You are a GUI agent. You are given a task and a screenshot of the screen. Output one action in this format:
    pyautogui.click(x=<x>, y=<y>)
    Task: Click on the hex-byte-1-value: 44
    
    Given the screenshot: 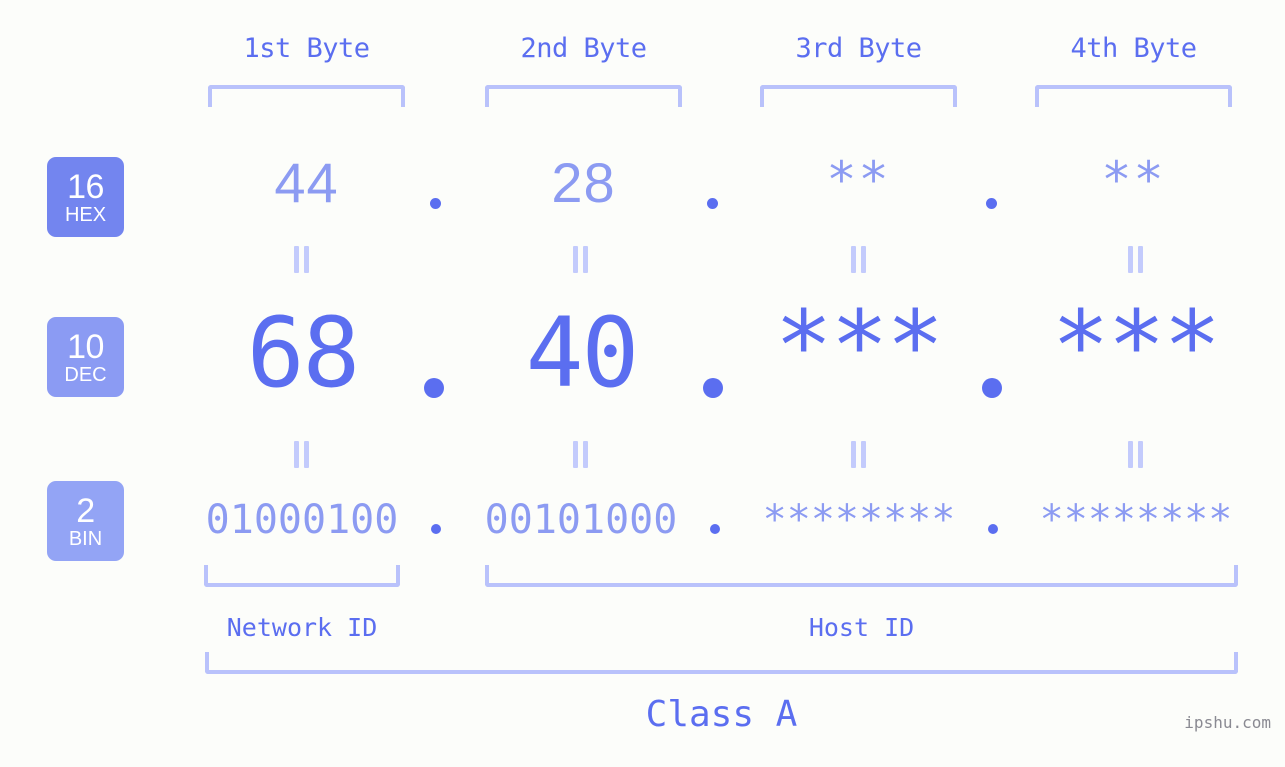 What is the action you would take?
    pyautogui.click(x=306, y=182)
    